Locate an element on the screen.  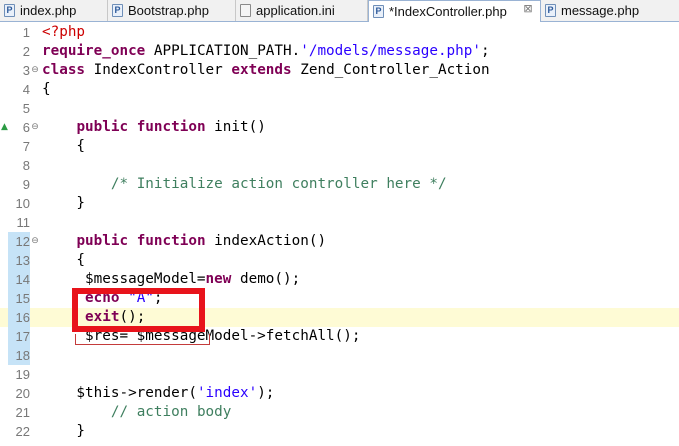
line-number: 5 is located at coordinates (26, 108).